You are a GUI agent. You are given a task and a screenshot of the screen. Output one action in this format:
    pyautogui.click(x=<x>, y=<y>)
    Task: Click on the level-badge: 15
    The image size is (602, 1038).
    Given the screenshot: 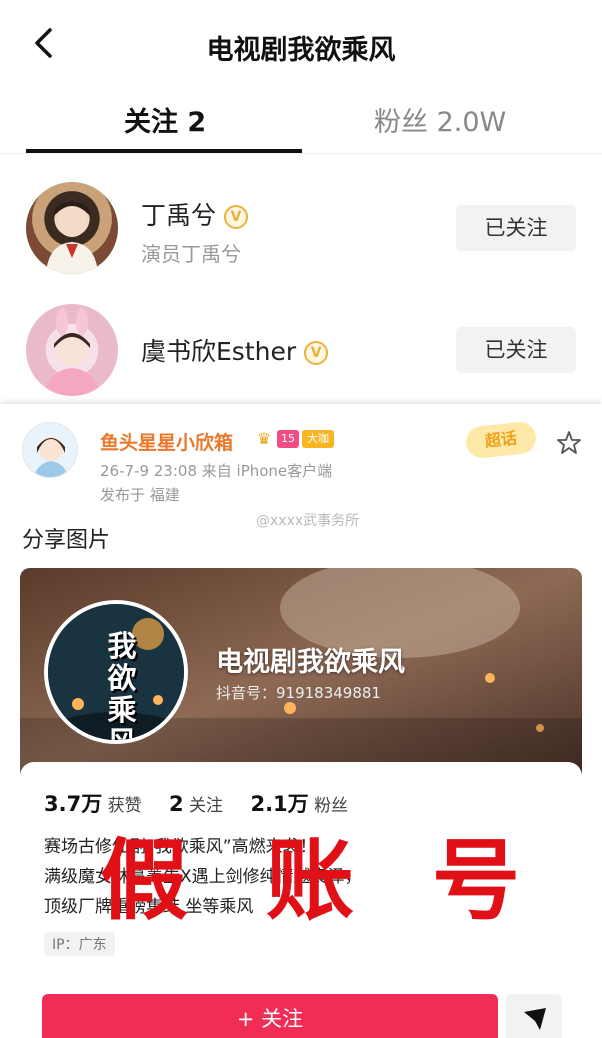 What is the action you would take?
    pyautogui.click(x=288, y=438)
    